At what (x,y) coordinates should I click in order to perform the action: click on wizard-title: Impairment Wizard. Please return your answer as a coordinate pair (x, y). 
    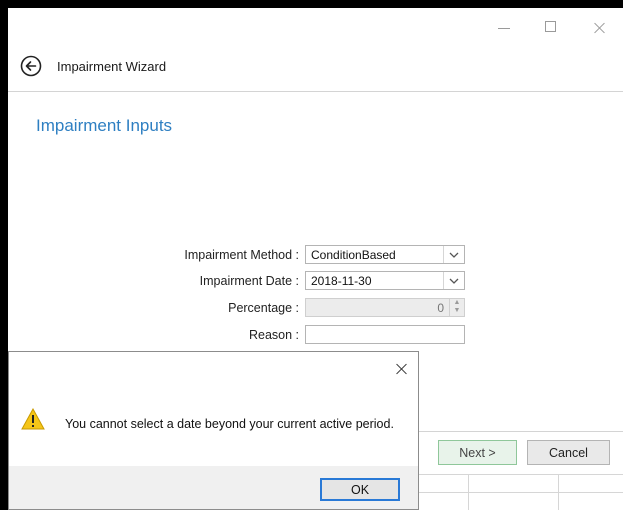
    Looking at the image, I should click on (112, 66).